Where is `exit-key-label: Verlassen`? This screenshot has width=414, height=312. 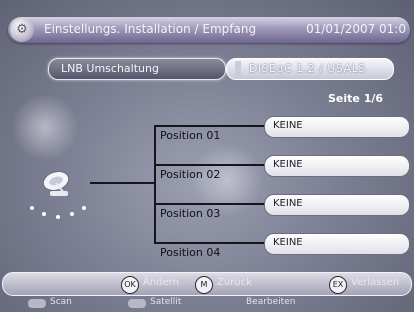 exit-key-label: Verlassen is located at coordinates (375, 282).